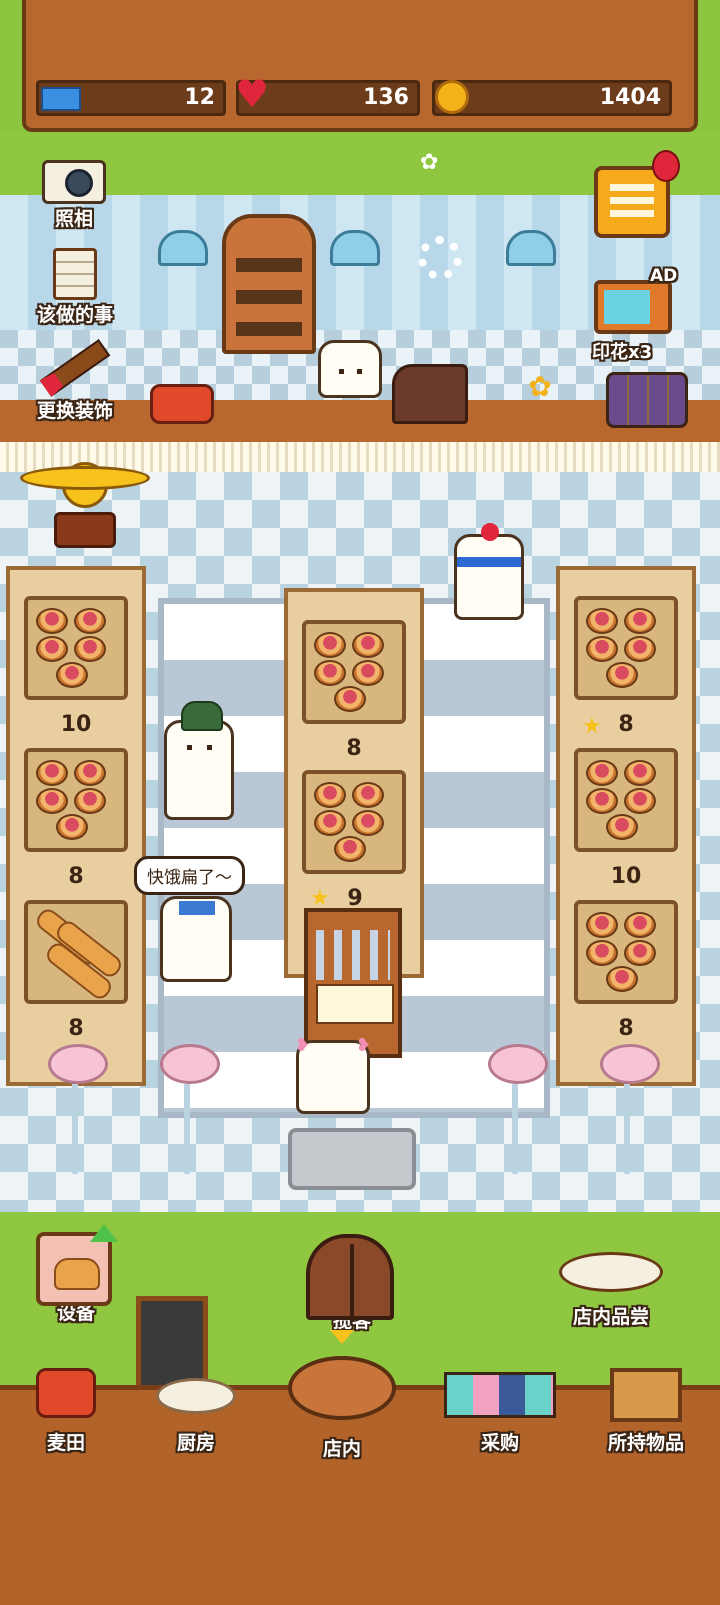 This screenshot has width=720, height=1605. What do you see at coordinates (630, 97) in the screenshot?
I see `coin-count: 1404` at bounding box center [630, 97].